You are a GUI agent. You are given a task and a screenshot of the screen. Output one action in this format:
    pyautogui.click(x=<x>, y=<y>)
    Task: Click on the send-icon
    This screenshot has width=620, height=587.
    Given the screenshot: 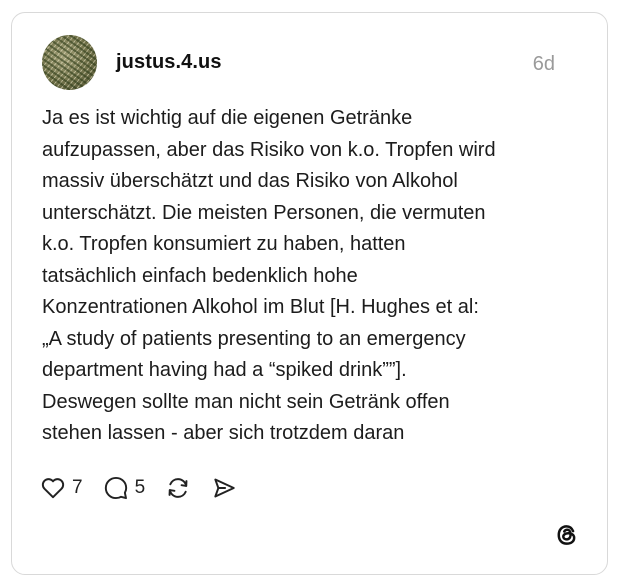 What is the action you would take?
    pyautogui.click(x=224, y=488)
    